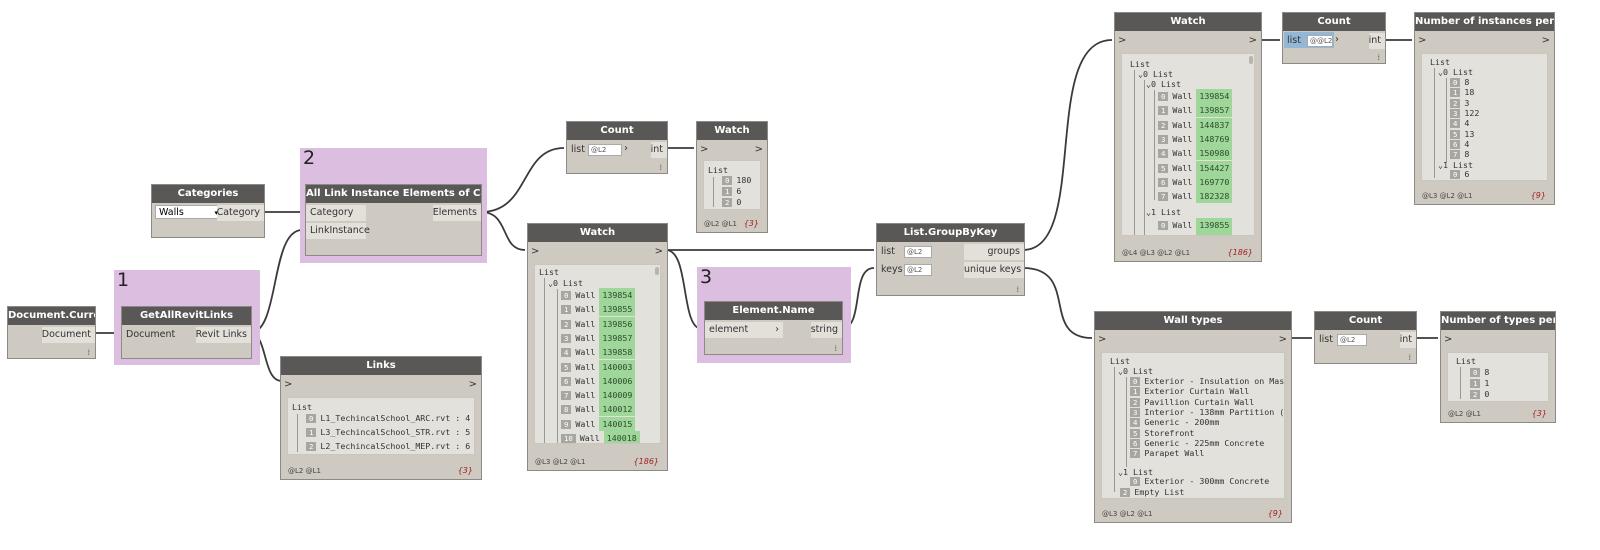 The width and height of the screenshot is (1600, 550). Describe the element at coordinates (123, 280) in the screenshot. I see `group-number: 1` at that location.